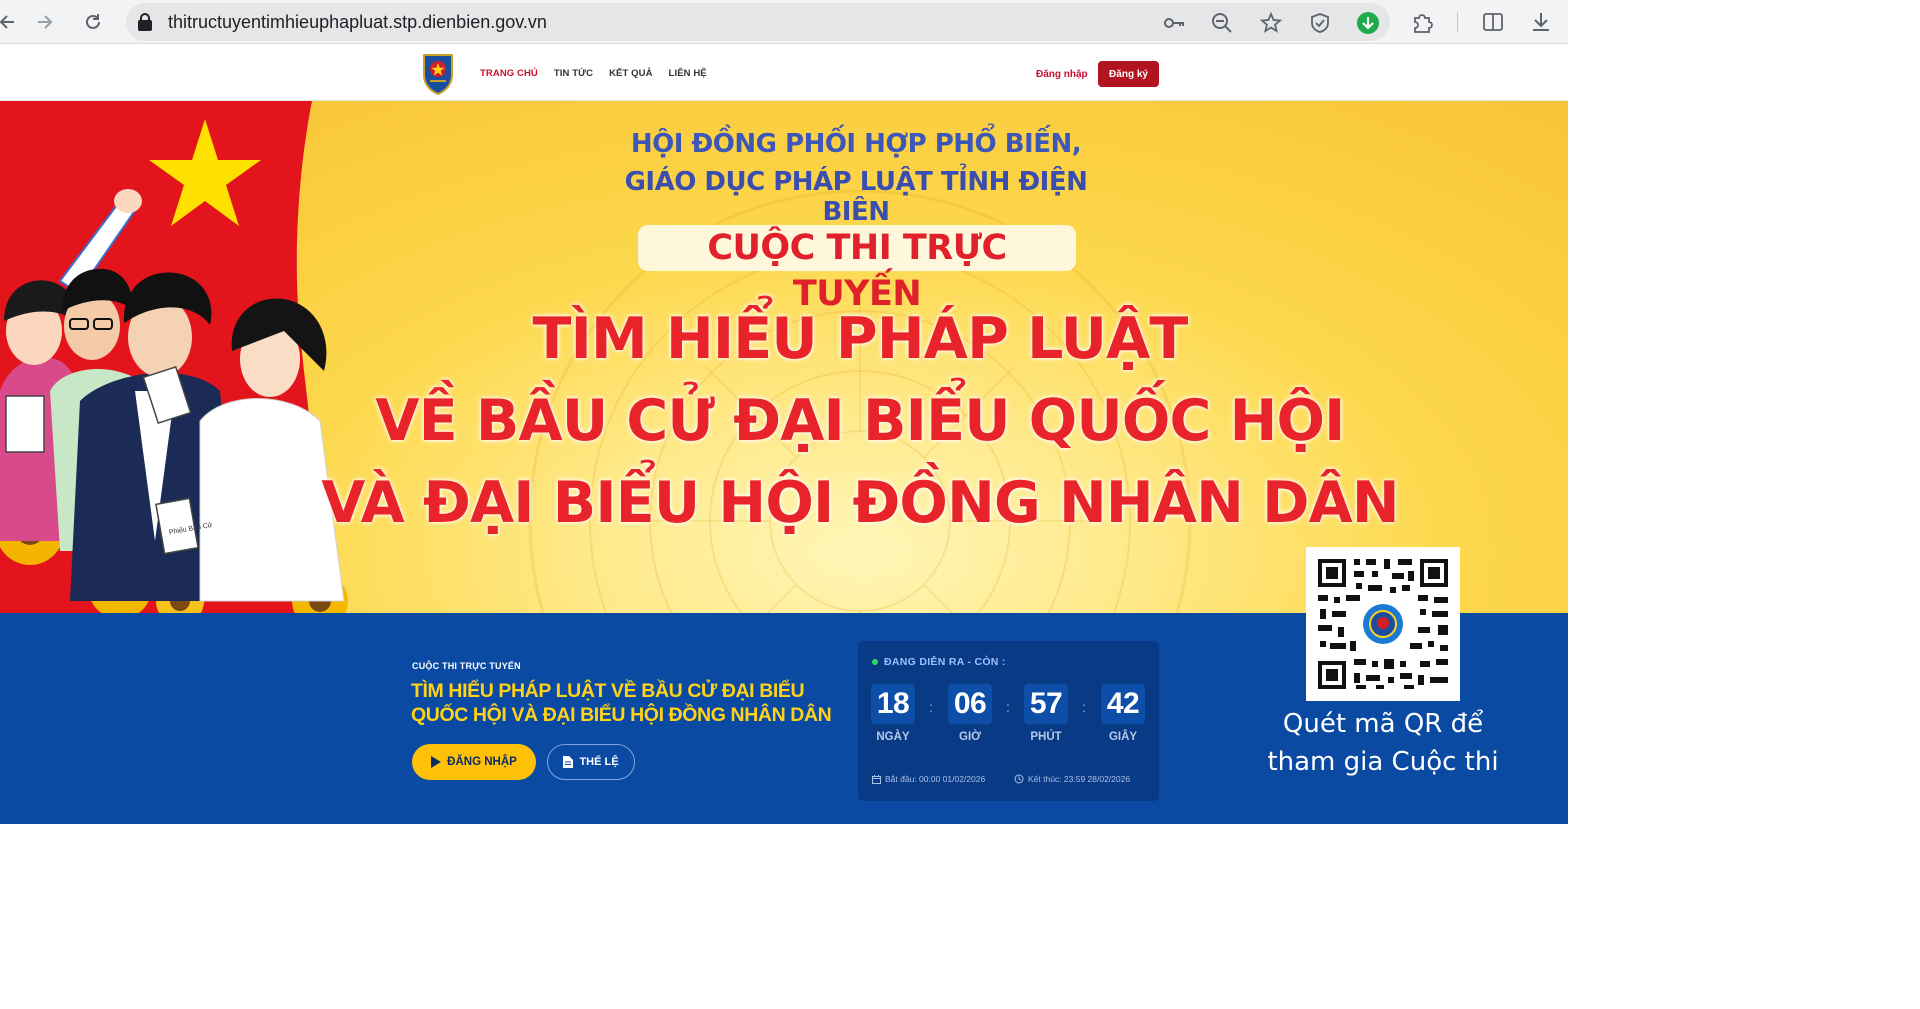  What do you see at coordinates (1062, 74) in the screenshot?
I see `header-login-link: Đăng nhập` at bounding box center [1062, 74].